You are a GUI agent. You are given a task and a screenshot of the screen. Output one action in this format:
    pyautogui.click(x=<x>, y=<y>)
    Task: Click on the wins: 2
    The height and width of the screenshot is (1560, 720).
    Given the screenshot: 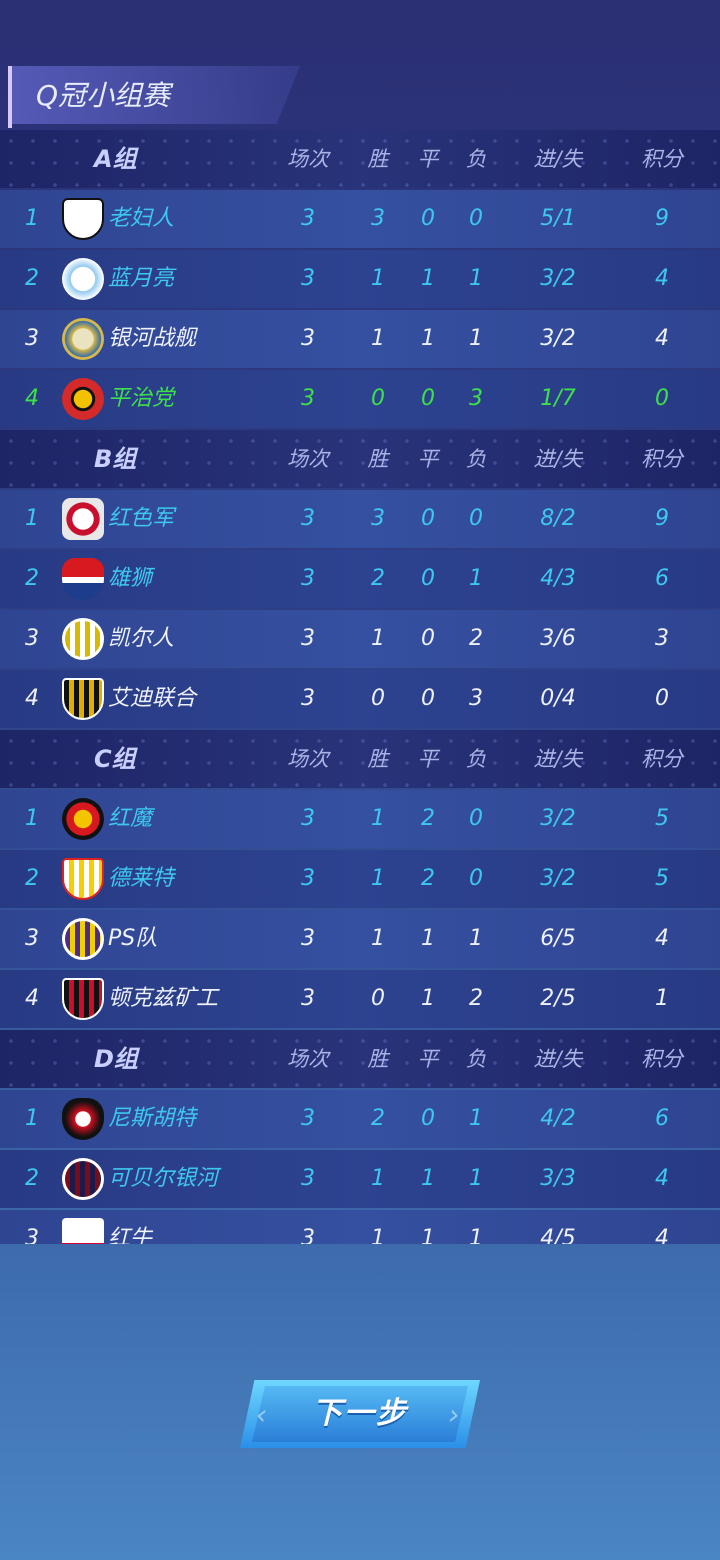 What is the action you would take?
    pyautogui.click(x=378, y=1118)
    